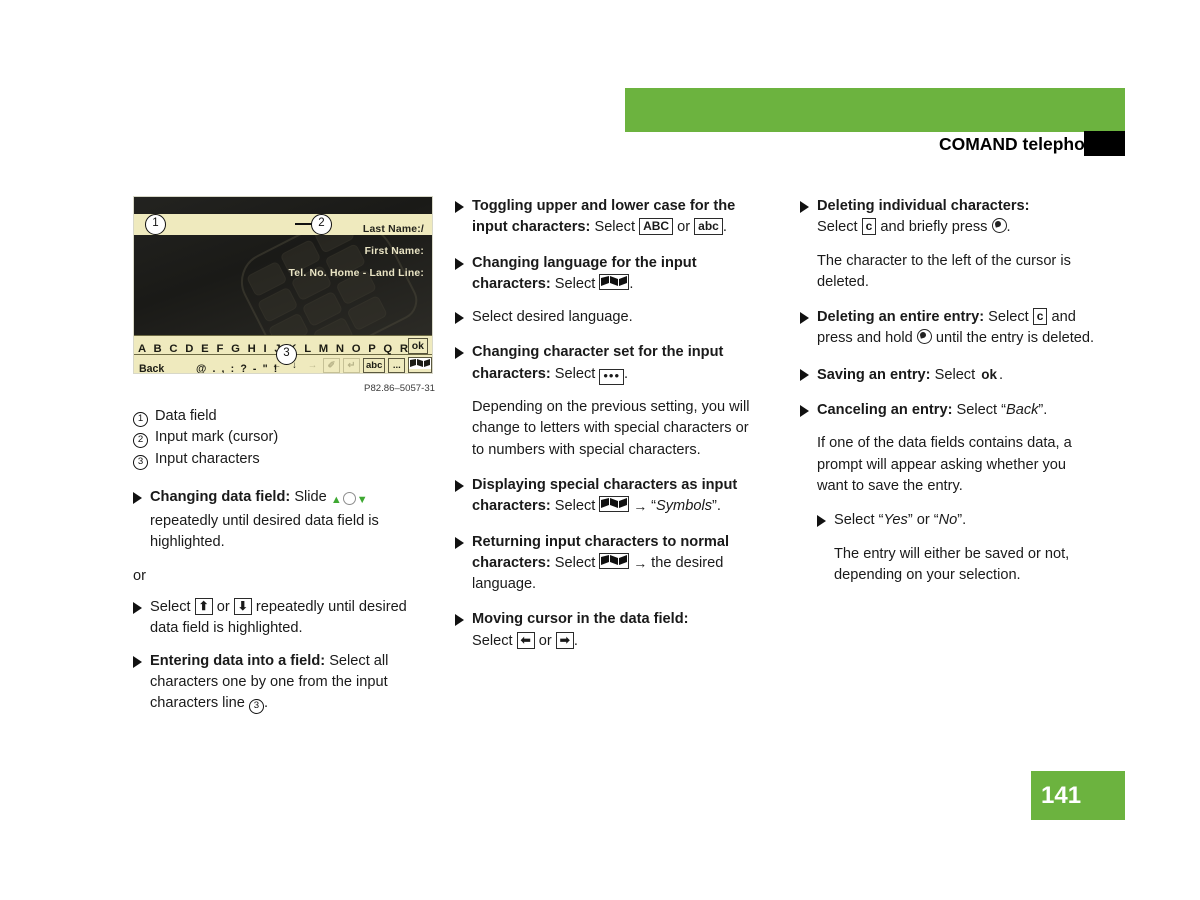 The height and width of the screenshot is (900, 1200). What do you see at coordinates (256, 707) in the screenshot?
I see `entering-data-ref-3: 3` at bounding box center [256, 707].